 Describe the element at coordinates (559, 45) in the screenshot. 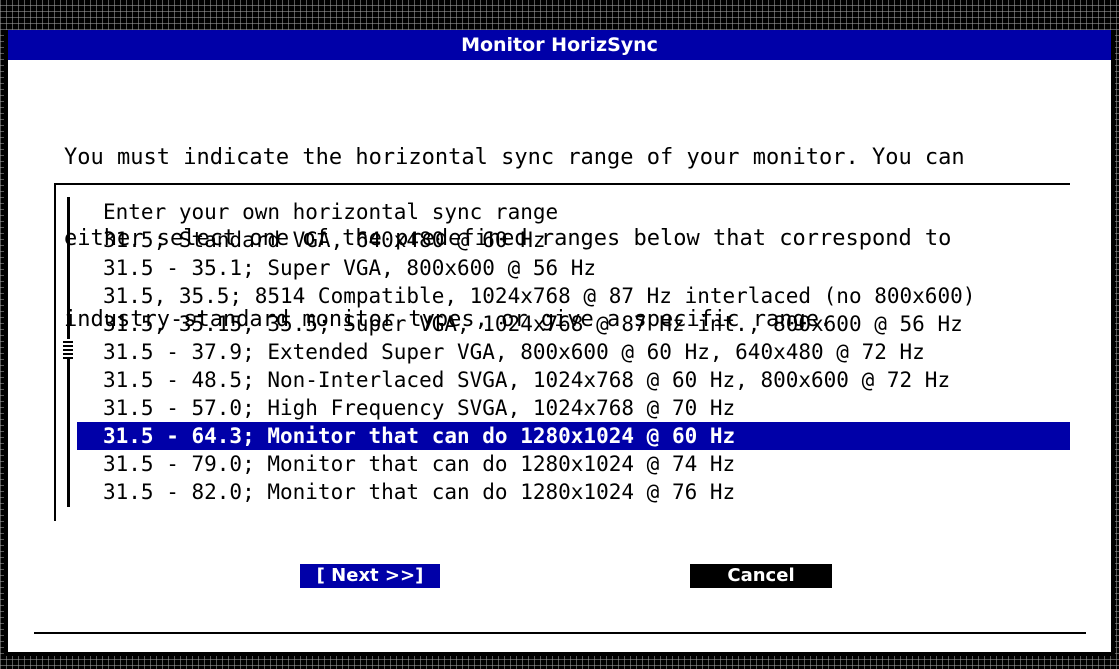

I see `dialog-title: Monitor HorizSync` at that location.